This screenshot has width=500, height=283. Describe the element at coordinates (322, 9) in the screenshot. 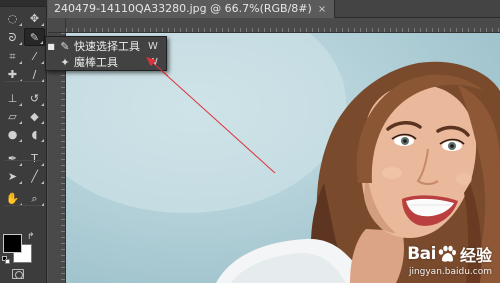

I see `close-tab-icon: ×` at that location.